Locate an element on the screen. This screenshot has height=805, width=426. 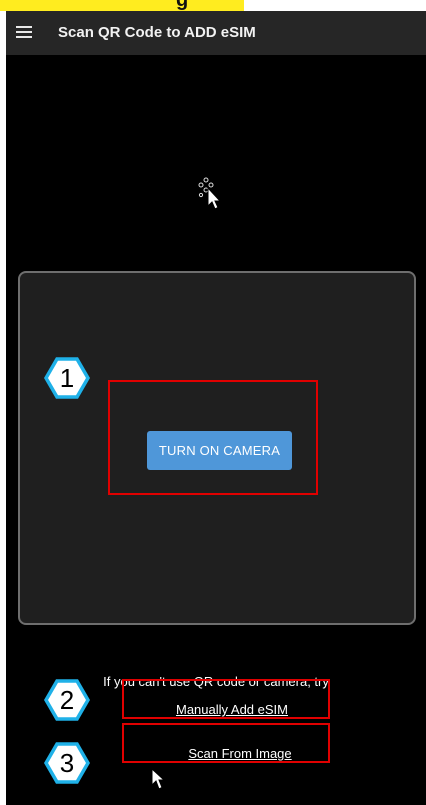
mouse-cursor-icon is located at coordinates (158, 779).